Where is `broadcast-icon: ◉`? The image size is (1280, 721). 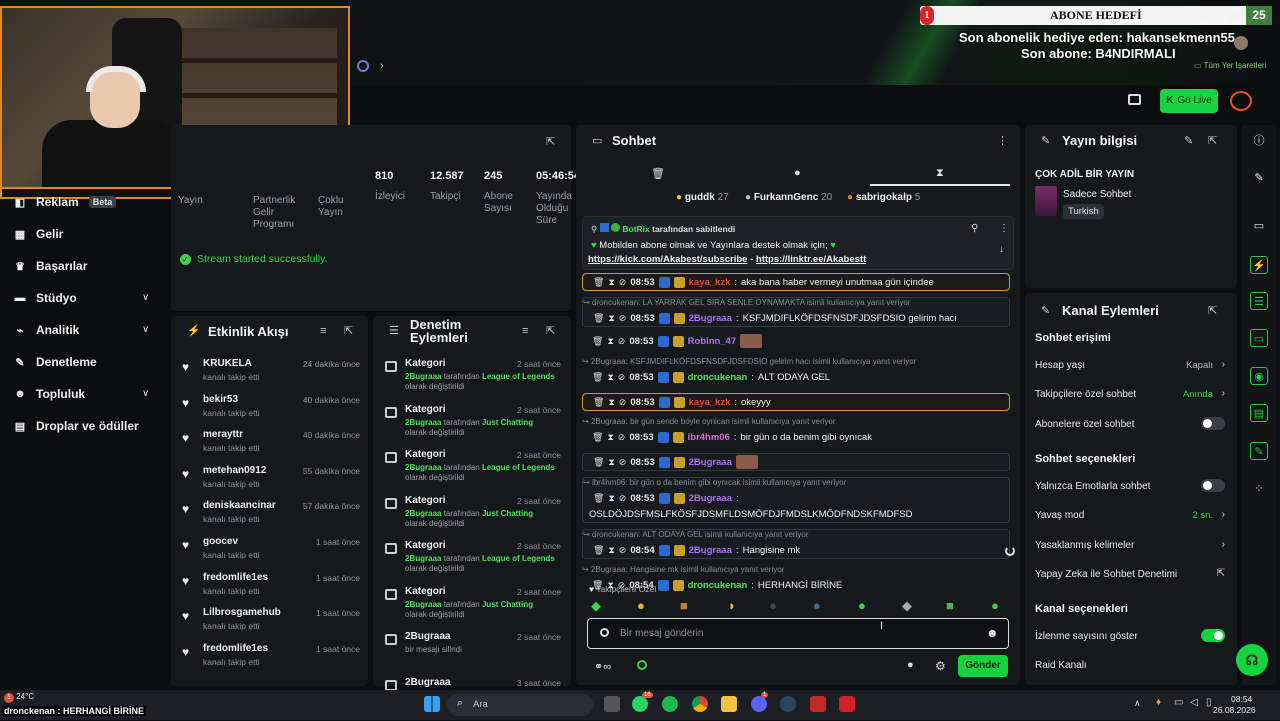
broadcast-icon: ◉ is located at coordinates (1259, 376).